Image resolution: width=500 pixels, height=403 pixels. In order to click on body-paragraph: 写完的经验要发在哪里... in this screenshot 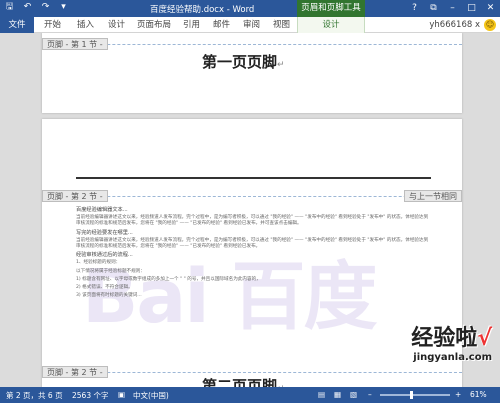, I will do `click(104, 232)`.